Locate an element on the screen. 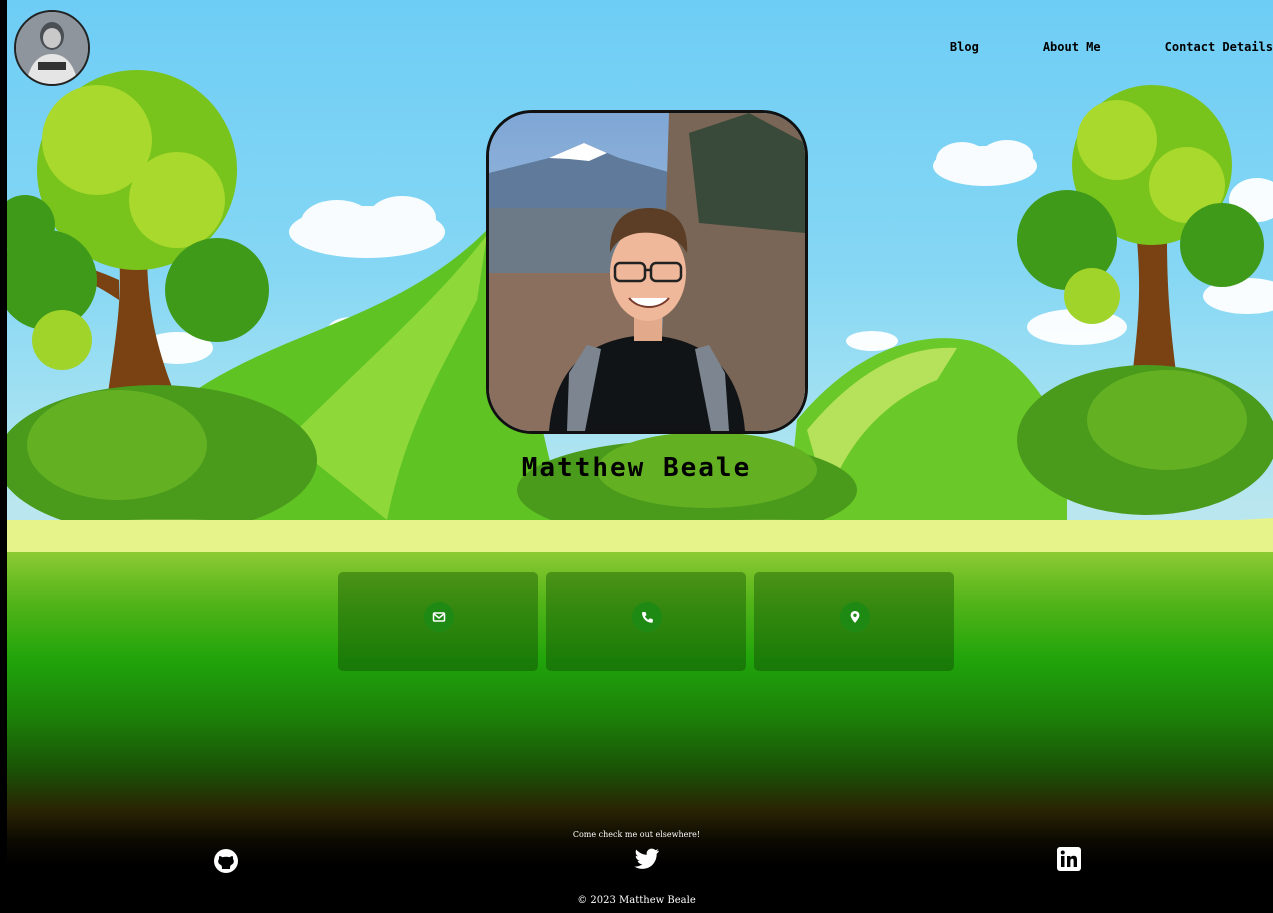 The width and height of the screenshot is (1273, 913). email-card is located at coordinates (438, 621).